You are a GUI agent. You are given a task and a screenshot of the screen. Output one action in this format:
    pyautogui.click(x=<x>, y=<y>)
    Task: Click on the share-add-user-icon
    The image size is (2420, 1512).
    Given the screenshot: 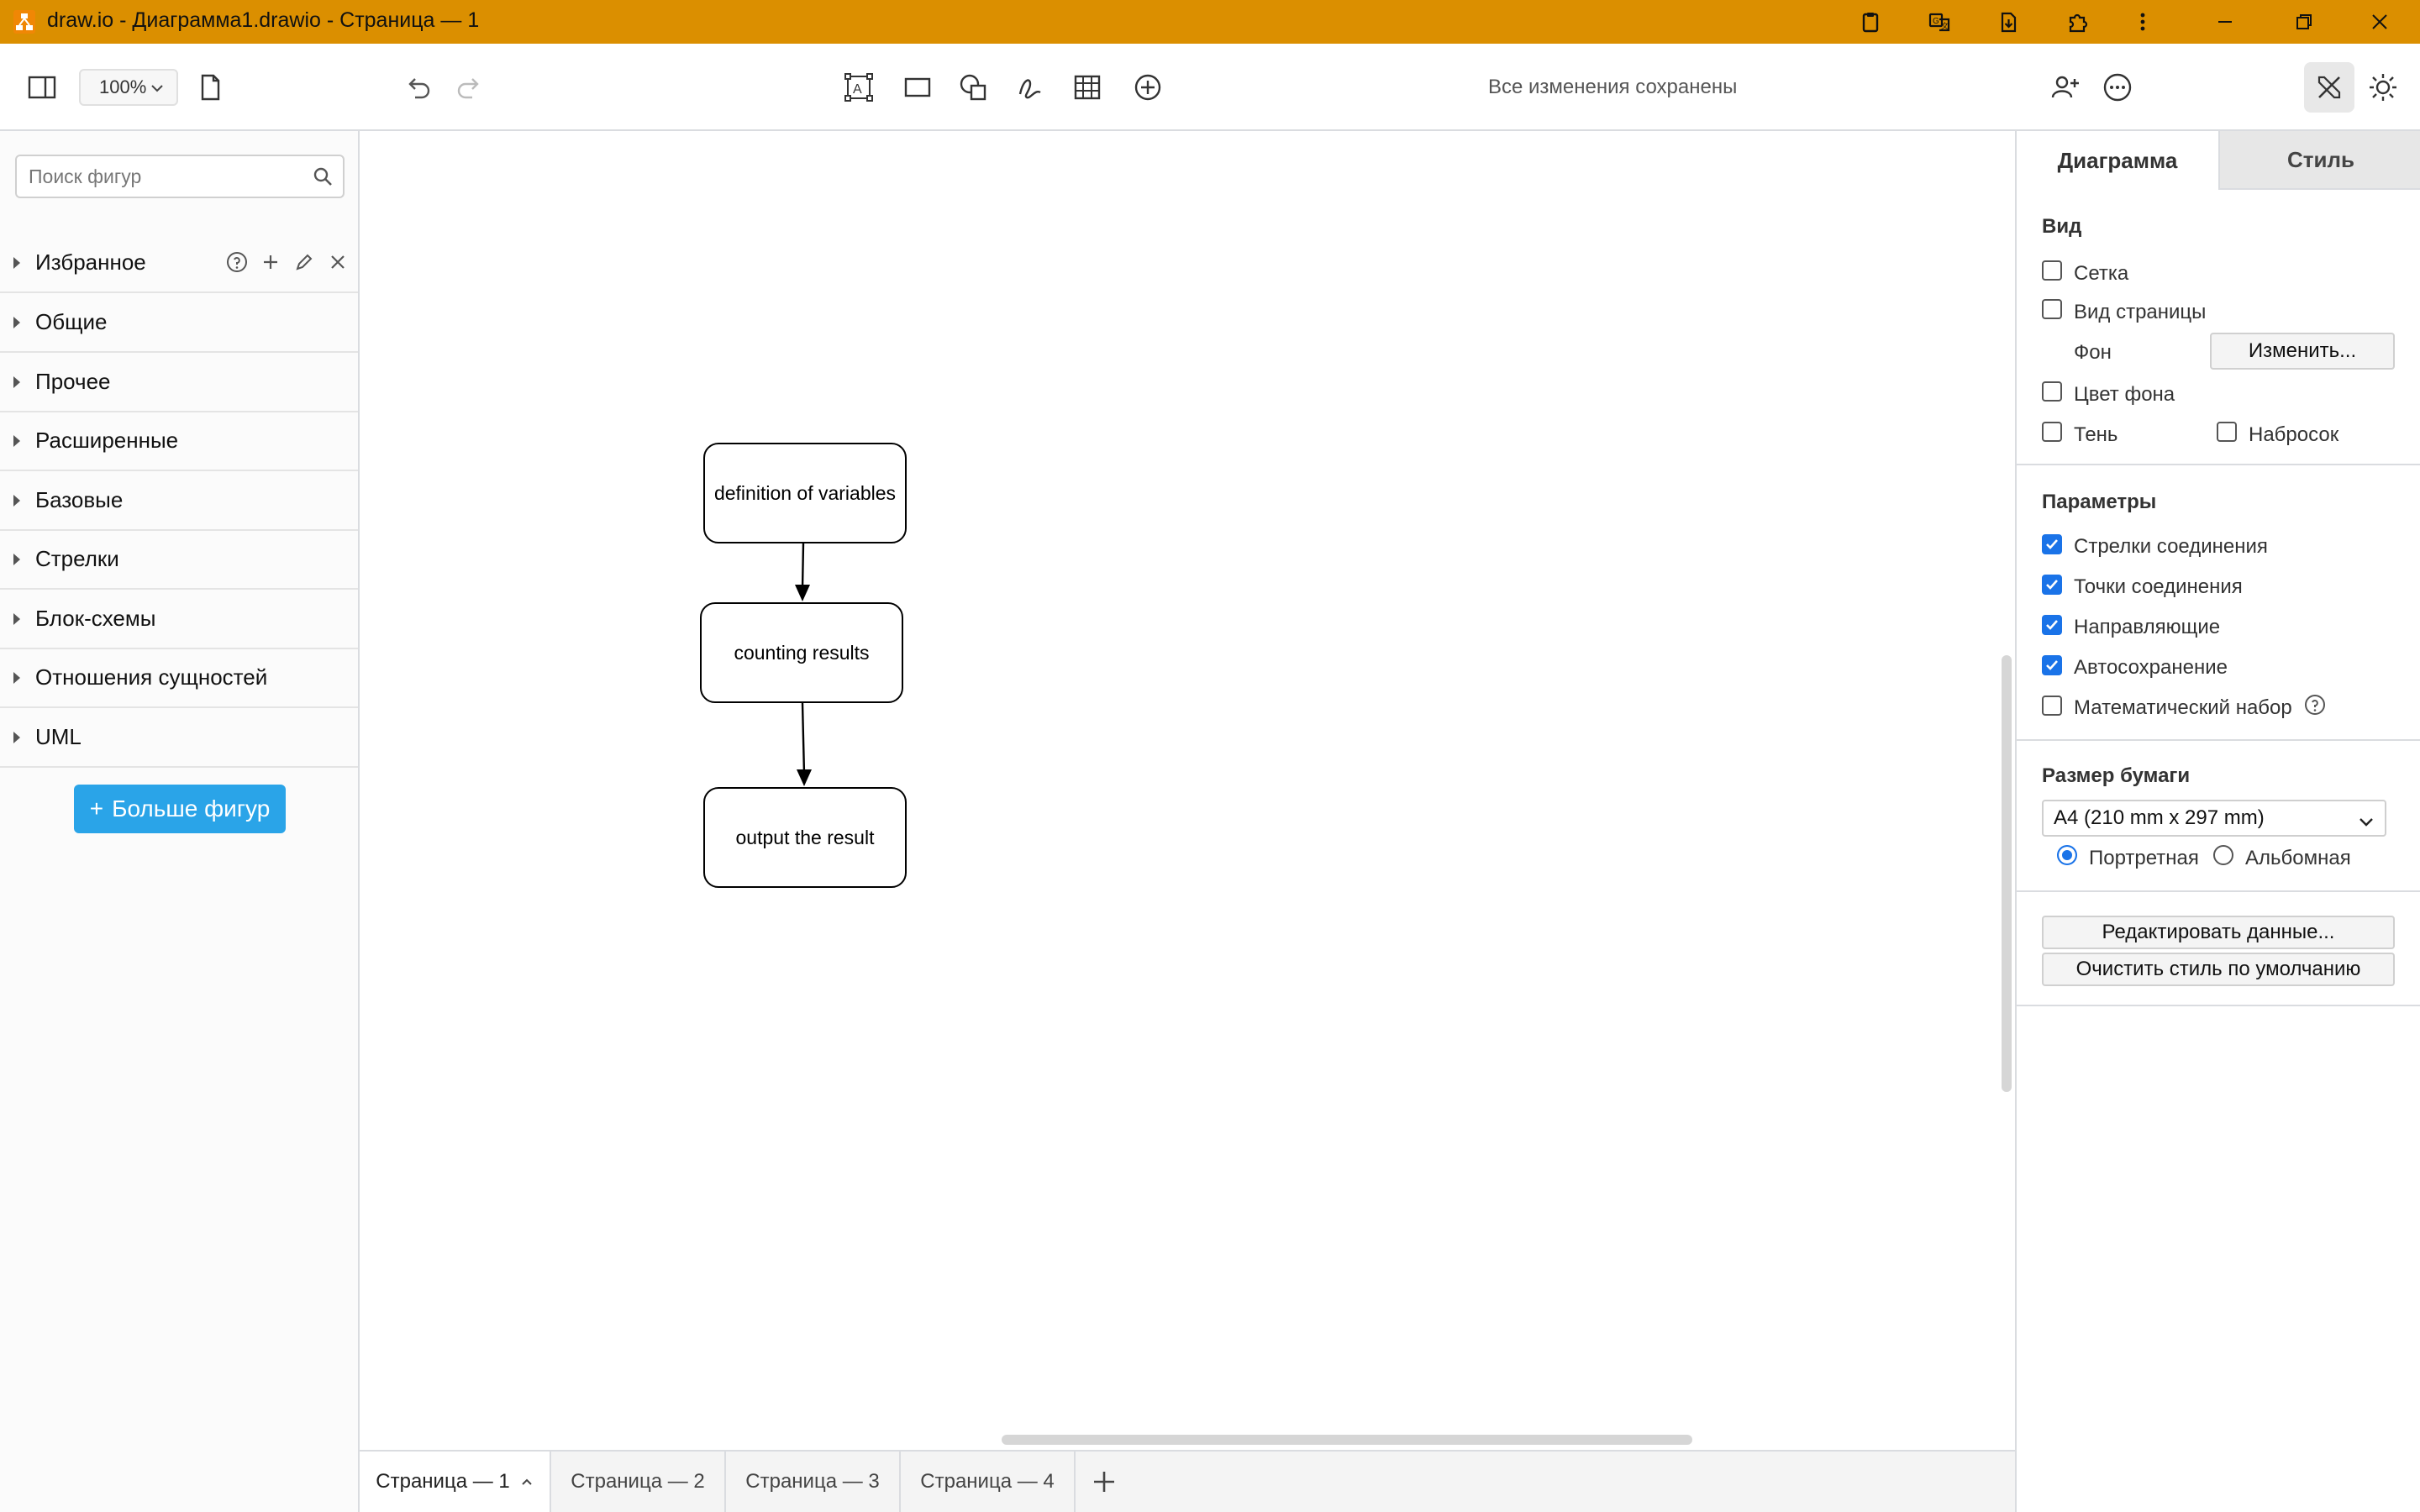 What is the action you would take?
    pyautogui.click(x=2065, y=87)
    